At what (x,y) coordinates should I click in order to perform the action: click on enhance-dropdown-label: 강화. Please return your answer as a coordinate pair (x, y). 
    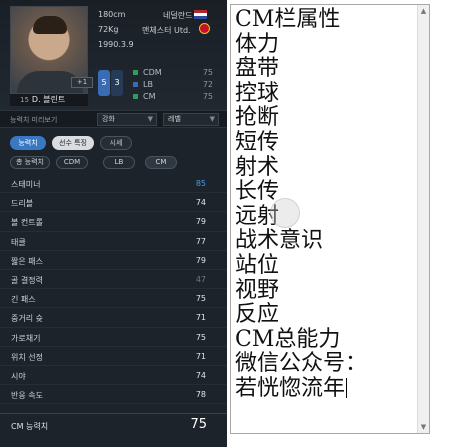
    Looking at the image, I should click on (108, 119).